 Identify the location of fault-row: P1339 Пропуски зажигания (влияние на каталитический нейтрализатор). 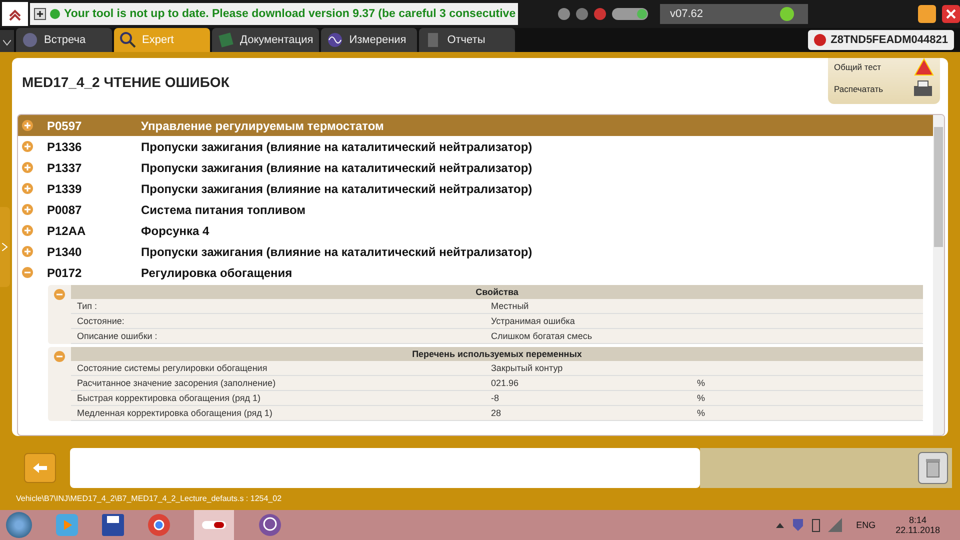
(475, 188).